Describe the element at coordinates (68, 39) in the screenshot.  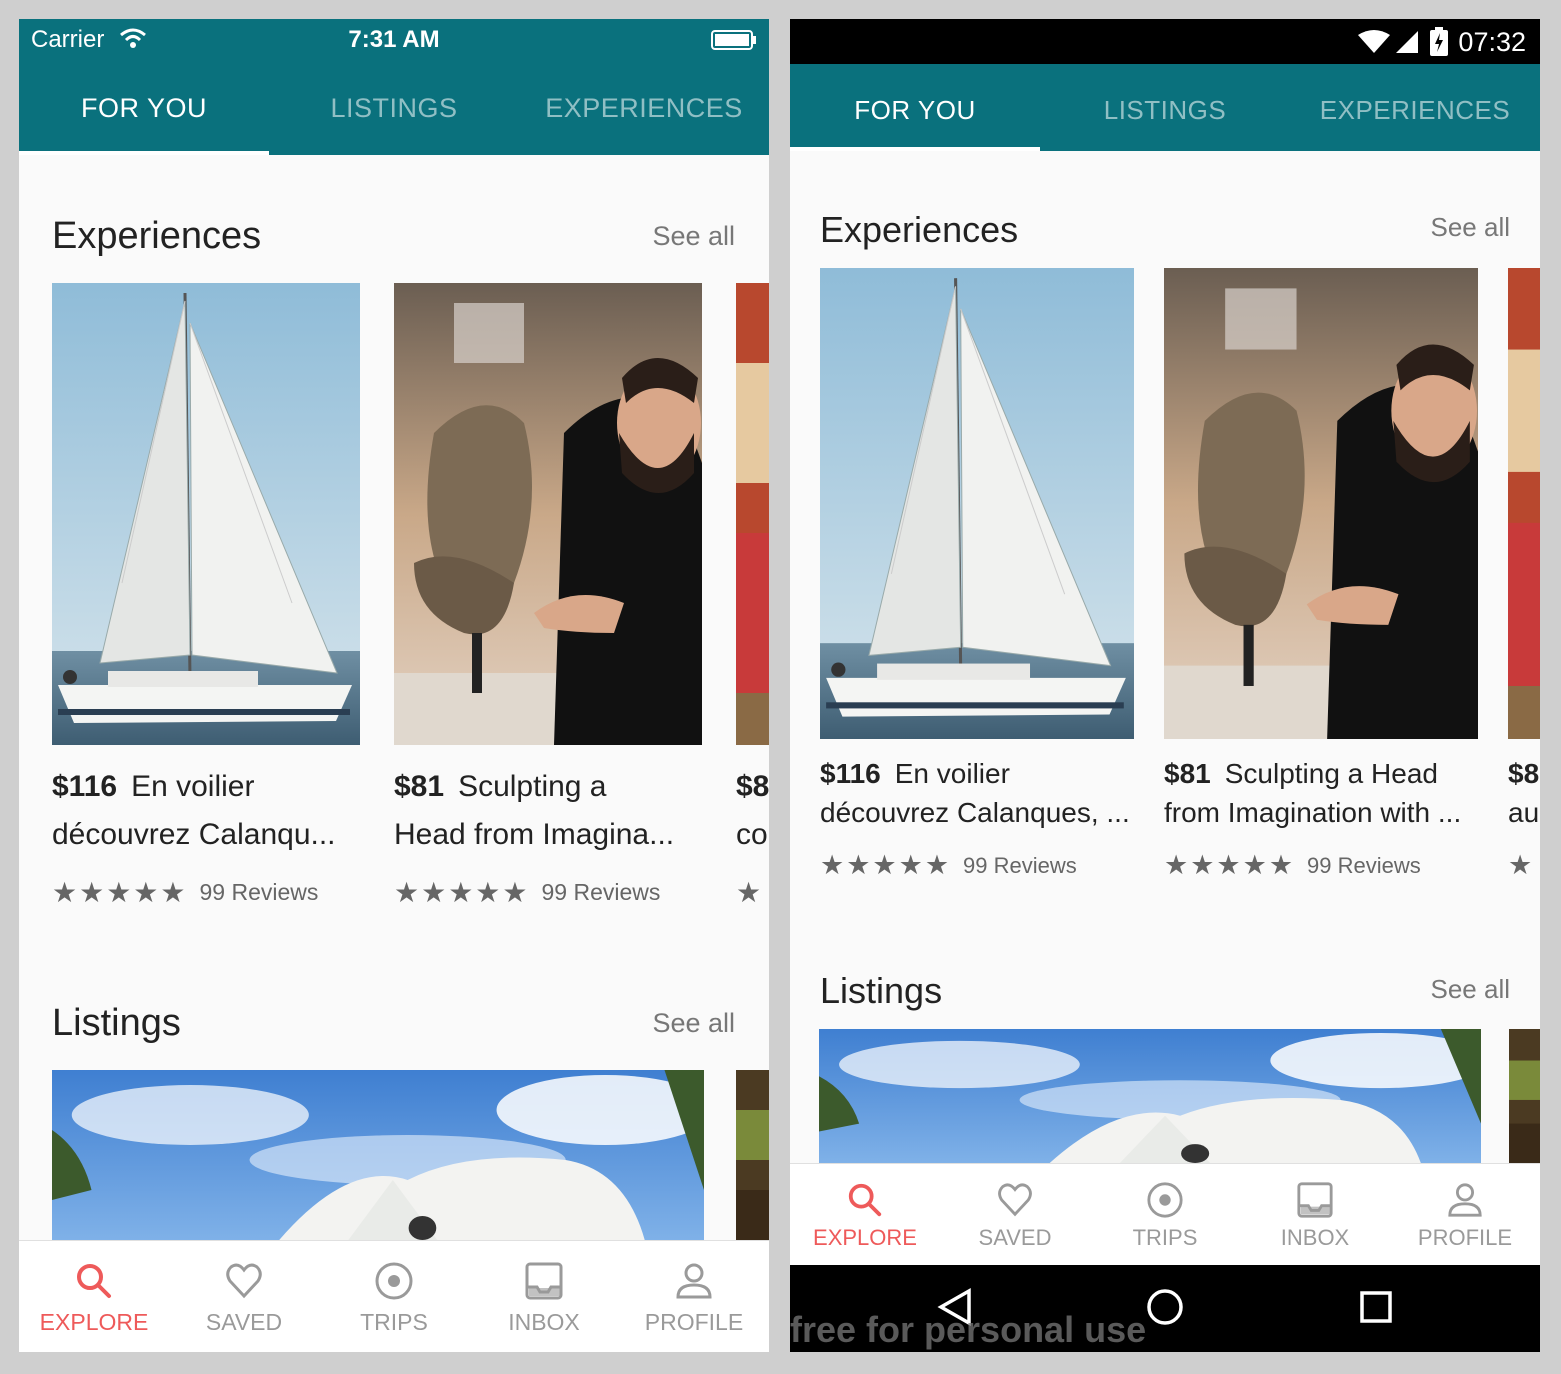
I see `carrier-label: Carrier` at that location.